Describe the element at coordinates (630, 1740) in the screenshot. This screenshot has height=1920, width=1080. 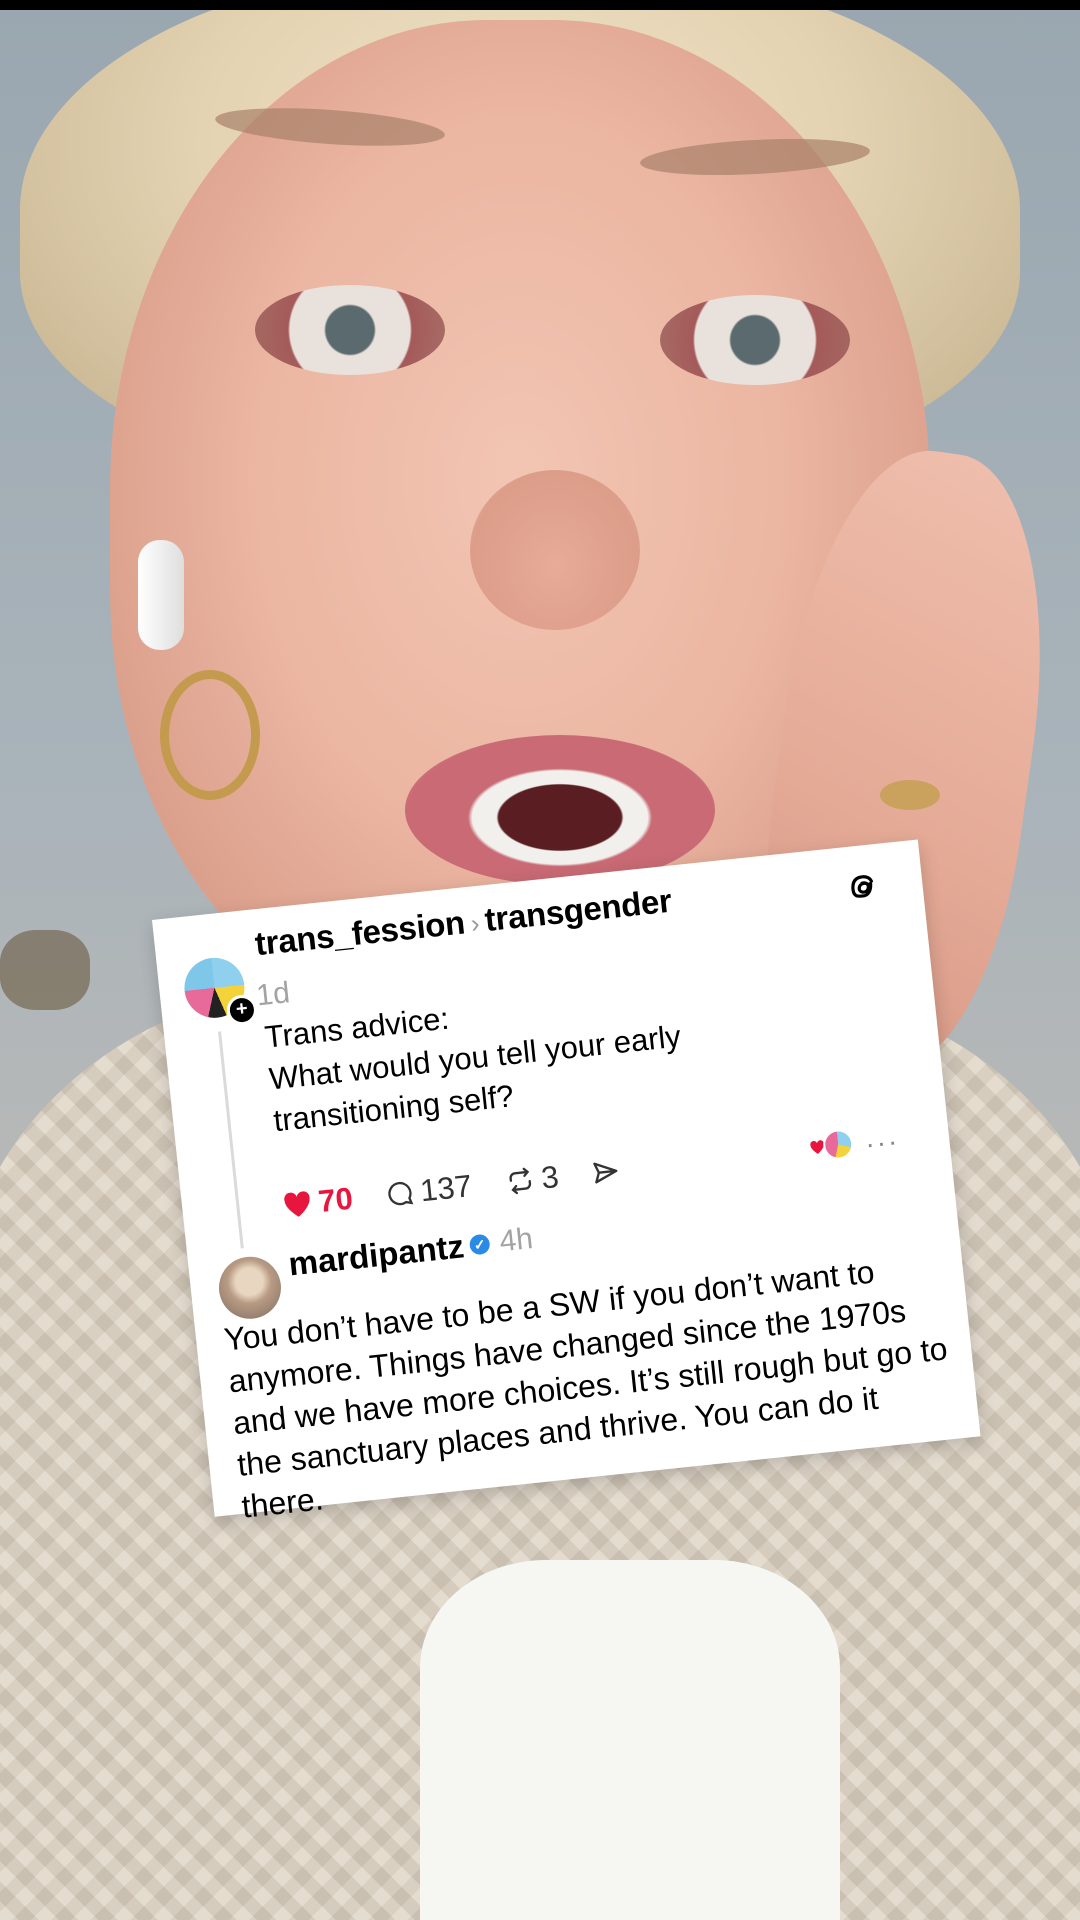
I see `undershirt` at that location.